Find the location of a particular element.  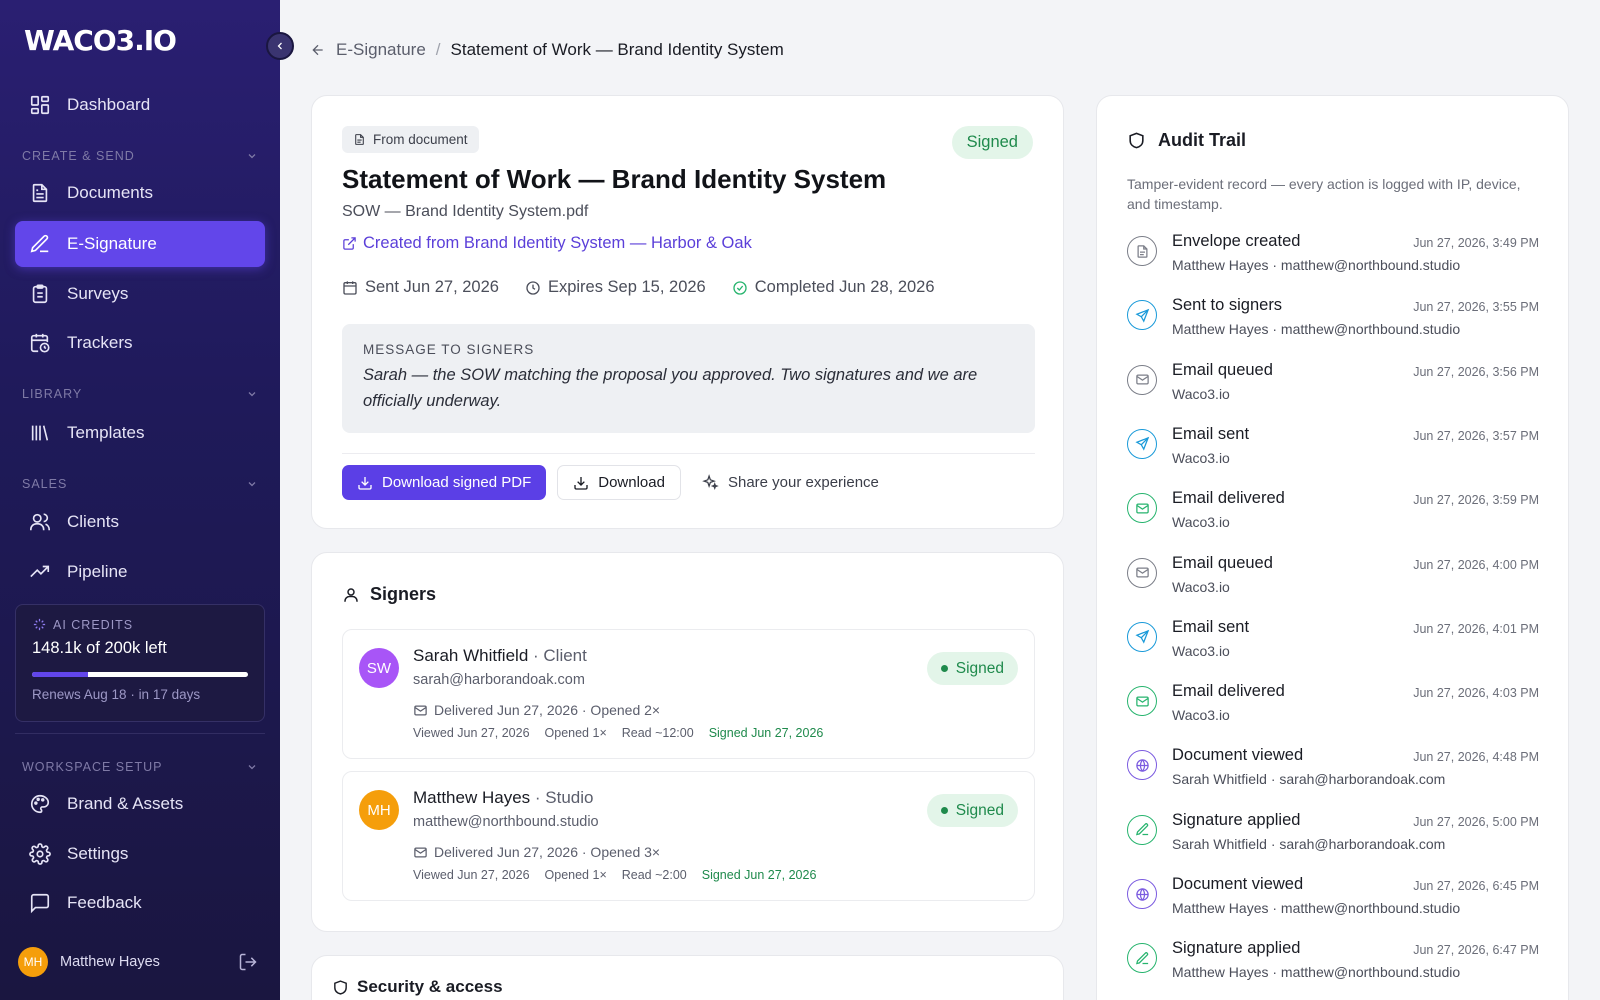

sidebar-divider is located at coordinates (140, 733).